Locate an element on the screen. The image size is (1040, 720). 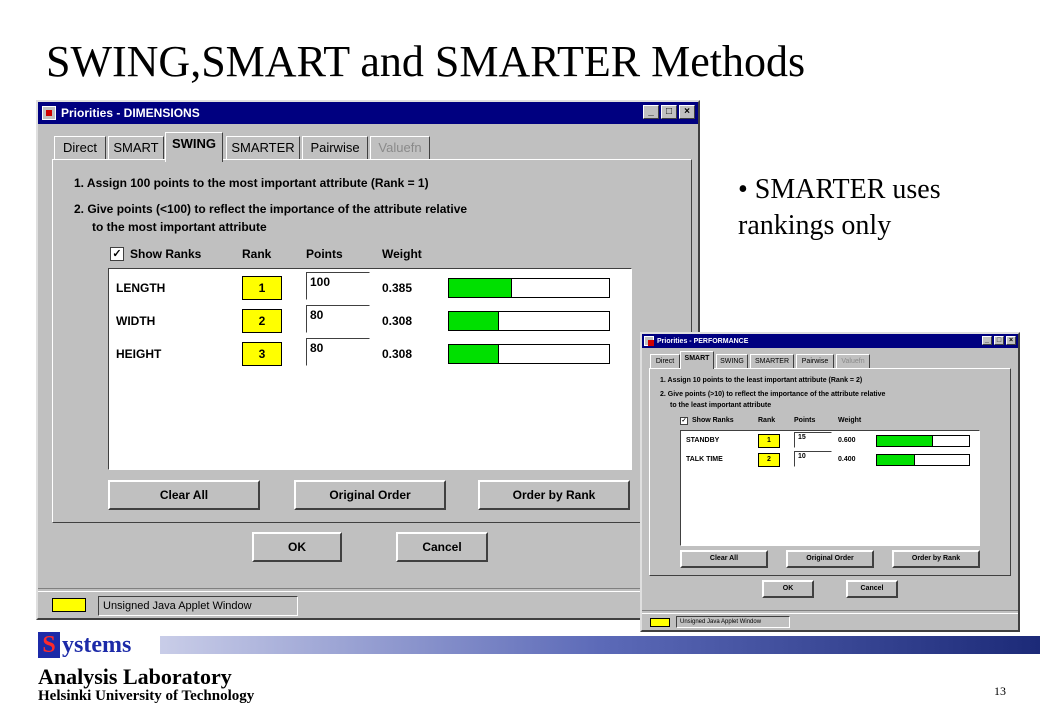
weight-value: 0.600 is located at coordinates (847, 440).